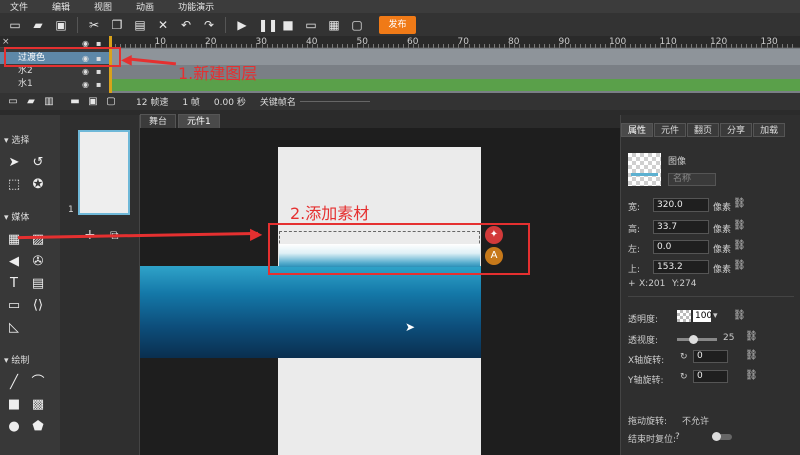  Describe the element at coordinates (310, 312) in the screenshot. I see `water-image` at that location.